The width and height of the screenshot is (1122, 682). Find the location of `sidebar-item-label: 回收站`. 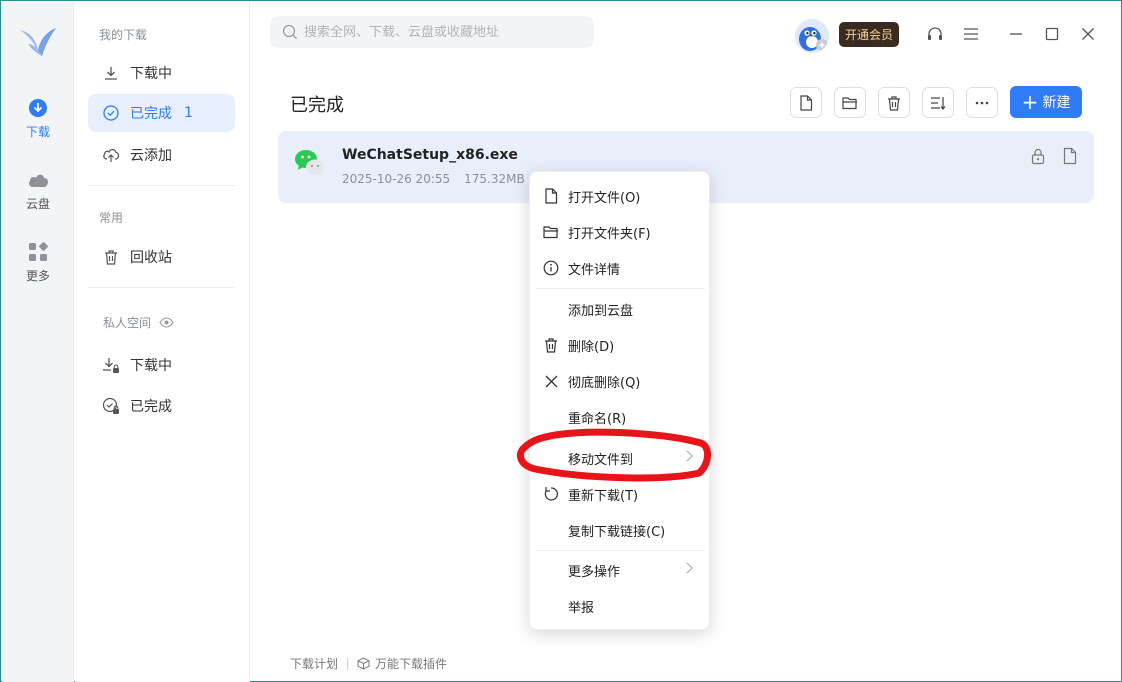

sidebar-item-label: 回收站 is located at coordinates (151, 258).